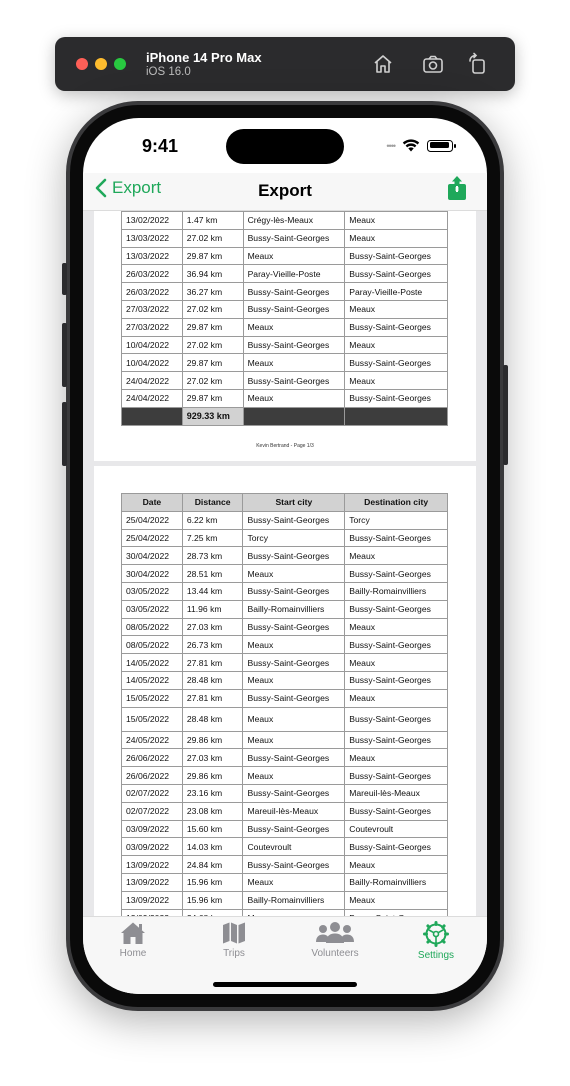  What do you see at coordinates (212, 793) in the screenshot?
I see `cell-distance: 23.16 km` at bounding box center [212, 793].